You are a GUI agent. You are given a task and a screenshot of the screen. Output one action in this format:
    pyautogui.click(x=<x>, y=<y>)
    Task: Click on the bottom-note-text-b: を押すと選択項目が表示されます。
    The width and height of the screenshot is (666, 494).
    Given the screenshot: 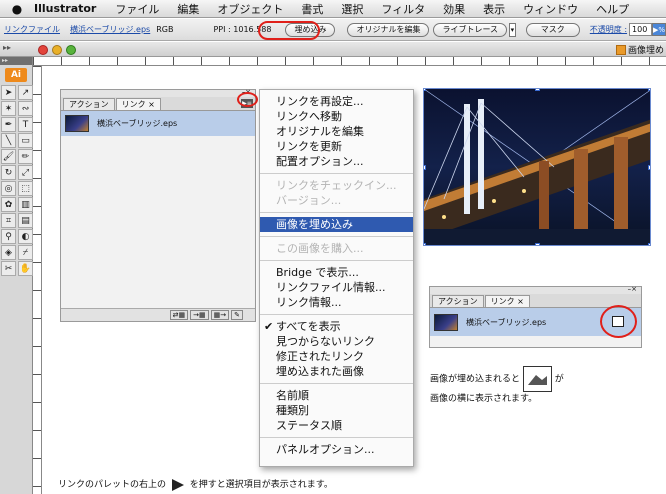 What is the action you would take?
    pyautogui.click(x=261, y=485)
    